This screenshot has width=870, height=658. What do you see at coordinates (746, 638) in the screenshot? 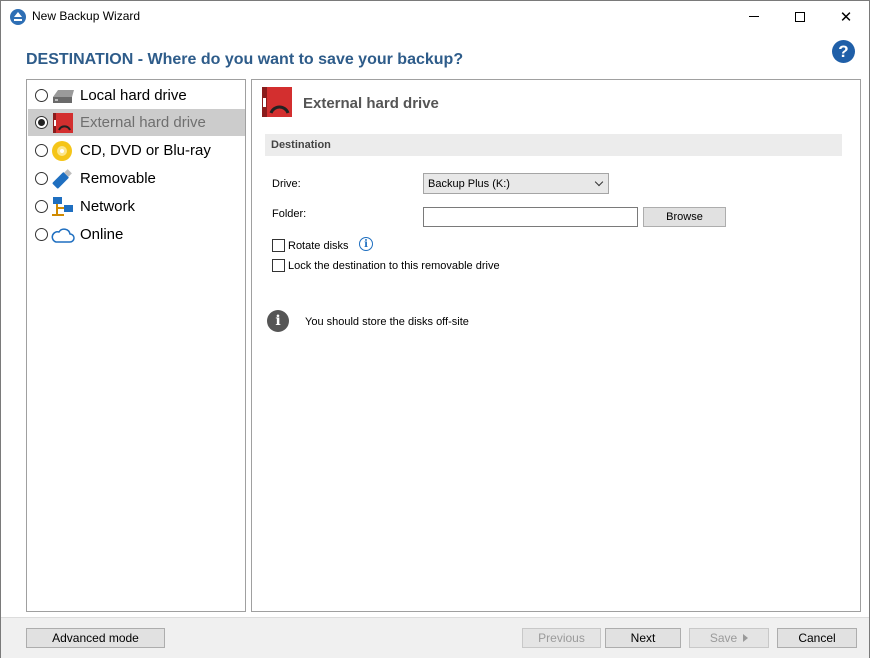
I see `caret-right-icon` at bounding box center [746, 638].